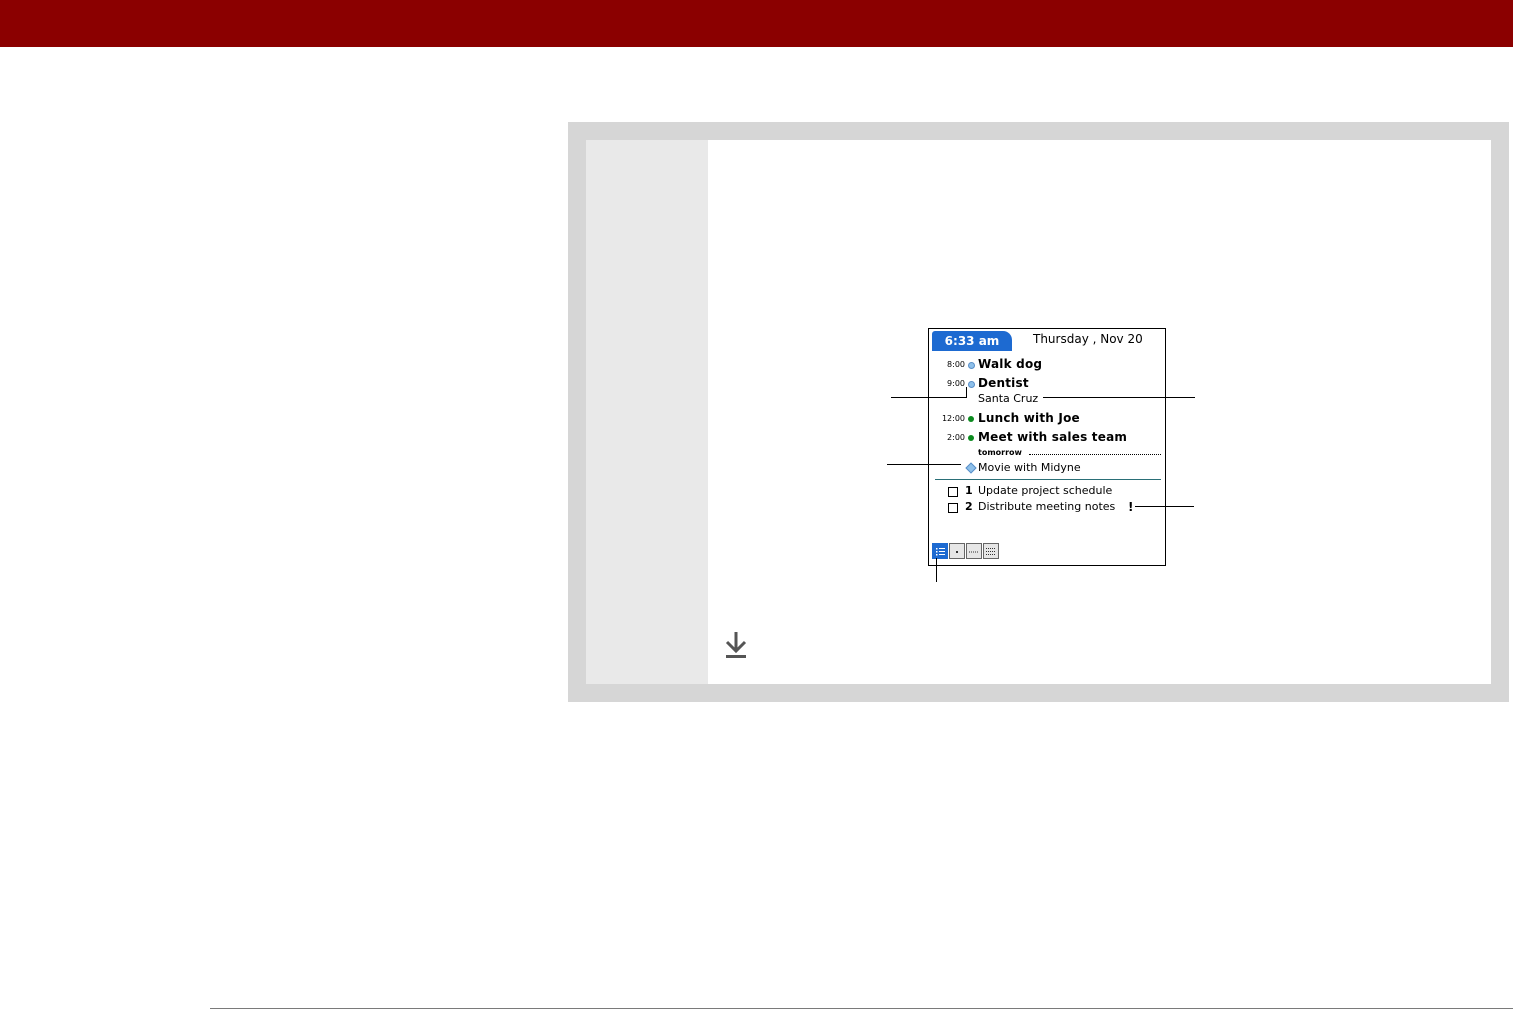  Describe the element at coordinates (924, 464) in the screenshot. I see `callout-line-untimed-event` at that location.